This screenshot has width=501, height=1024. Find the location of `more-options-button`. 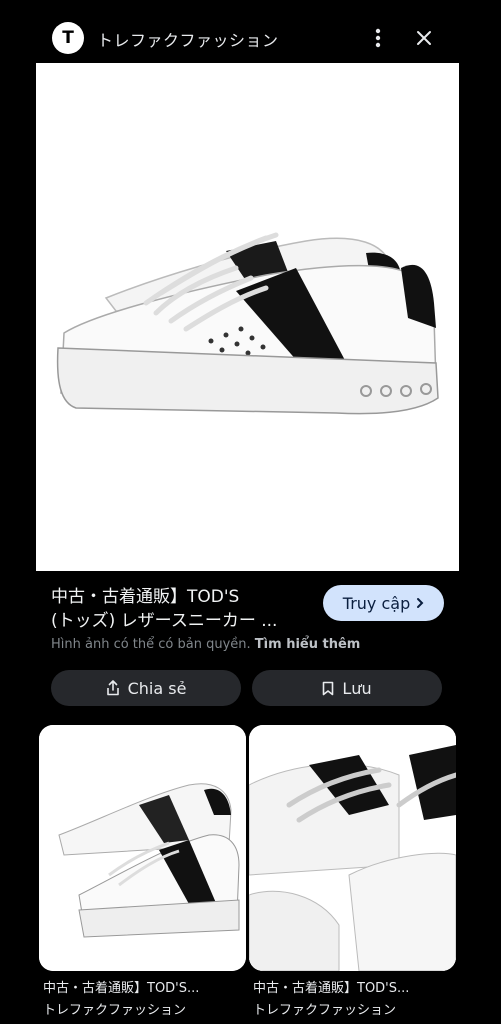

more-options-button is located at coordinates (378, 38).